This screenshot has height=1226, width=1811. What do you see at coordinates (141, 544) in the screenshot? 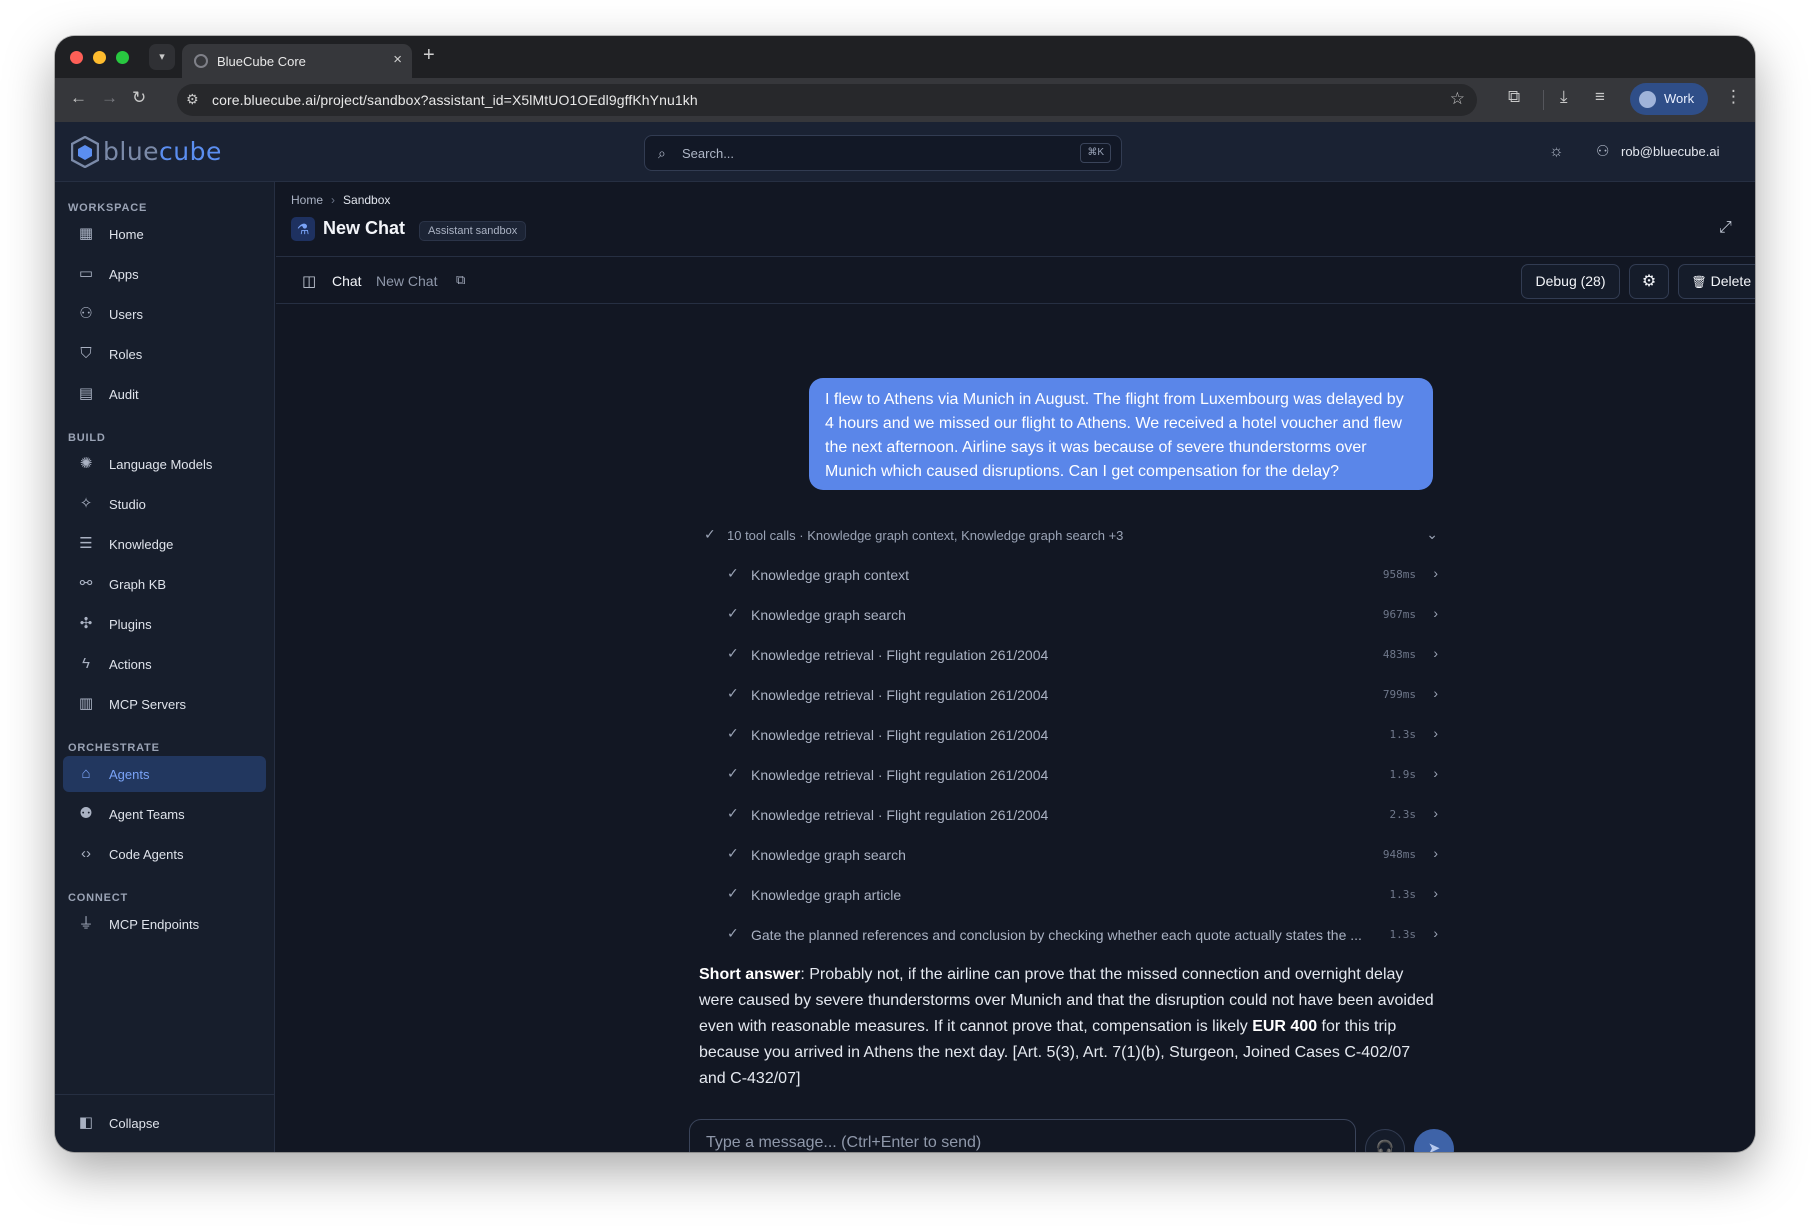
I see `sidebar-item-label: Knowledge` at bounding box center [141, 544].